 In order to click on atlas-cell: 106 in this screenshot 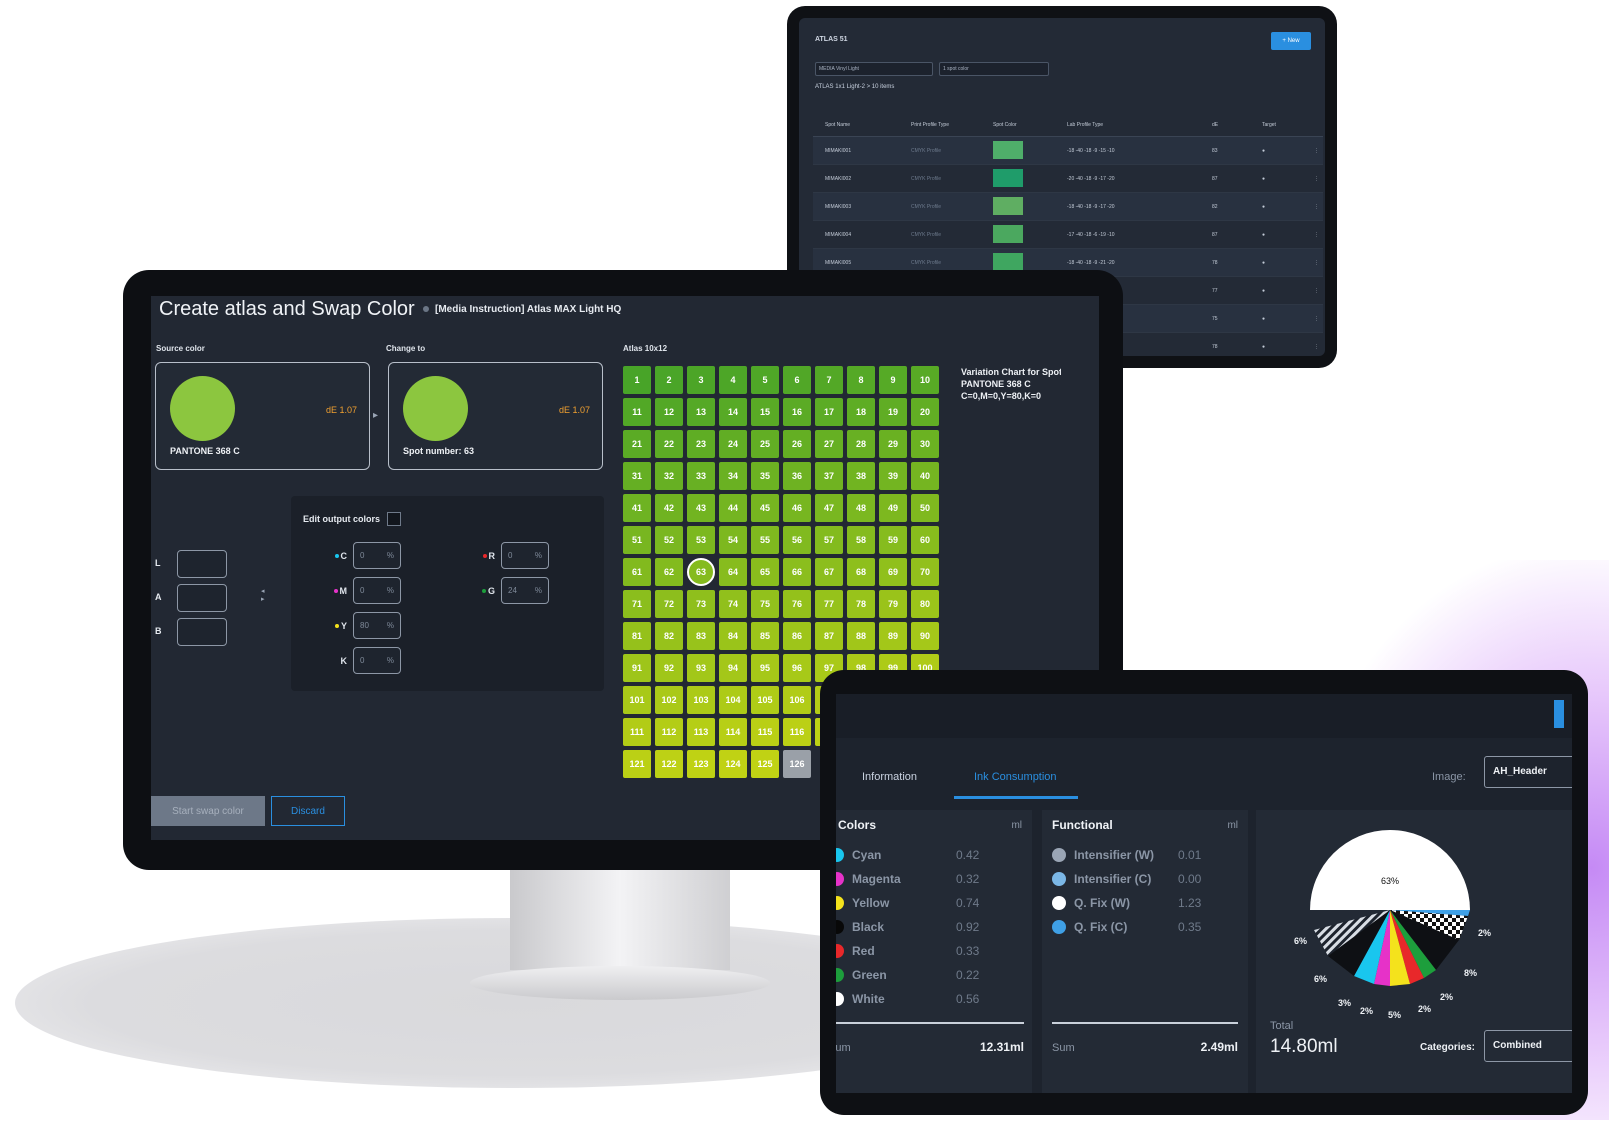, I will do `click(797, 700)`.